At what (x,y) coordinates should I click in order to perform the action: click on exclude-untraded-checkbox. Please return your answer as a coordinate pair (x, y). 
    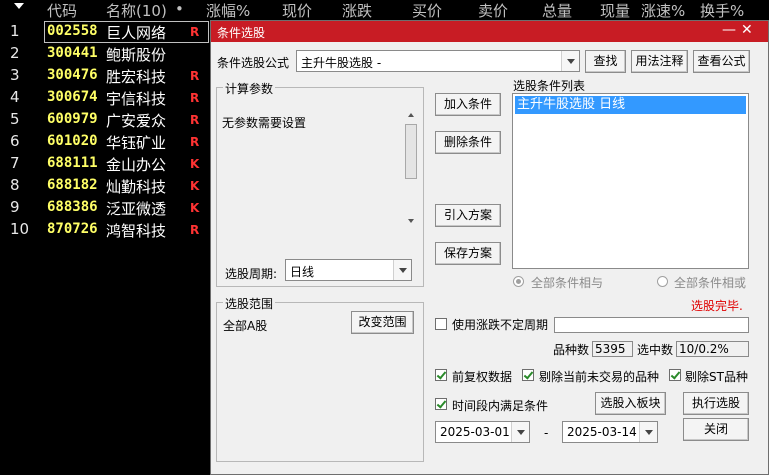
    Looking at the image, I should click on (528, 375).